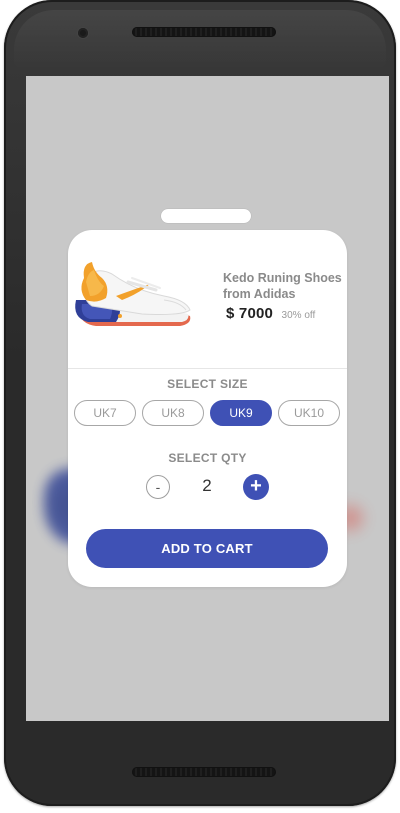 This screenshot has height=813, width=400. What do you see at coordinates (207, 413) in the screenshot?
I see `size-options: UK7 UK8 UK9 UK10` at bounding box center [207, 413].